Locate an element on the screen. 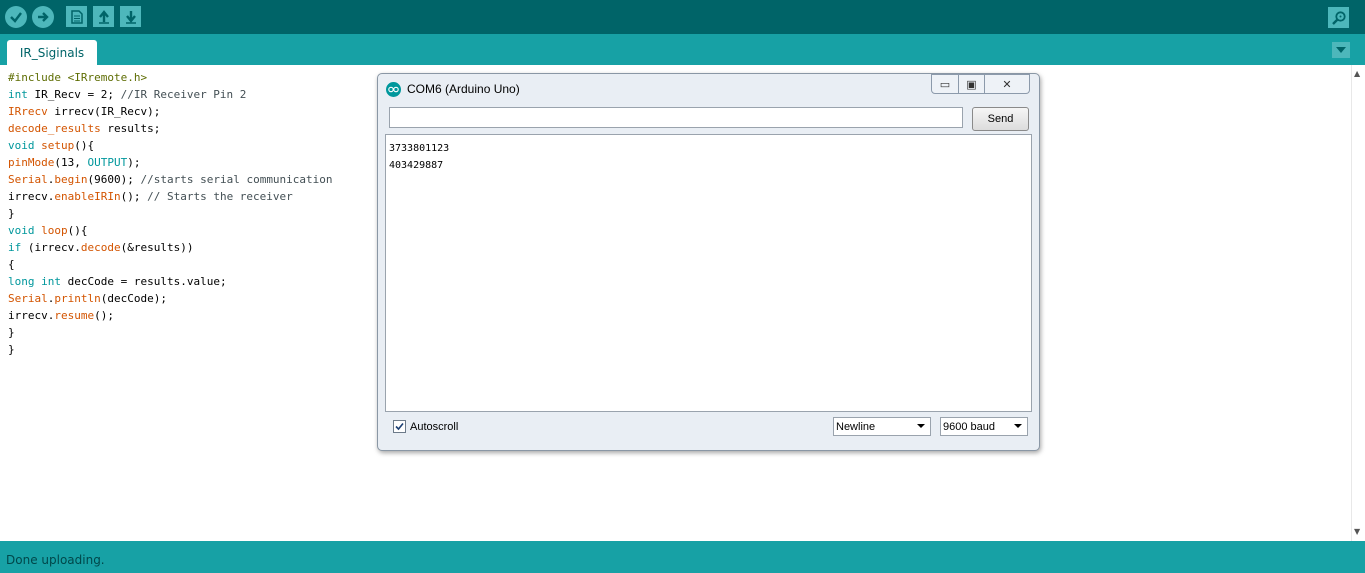 The width and height of the screenshot is (1365, 573). code-token: //IR Receiver Pin 2 is located at coordinates (183, 94).